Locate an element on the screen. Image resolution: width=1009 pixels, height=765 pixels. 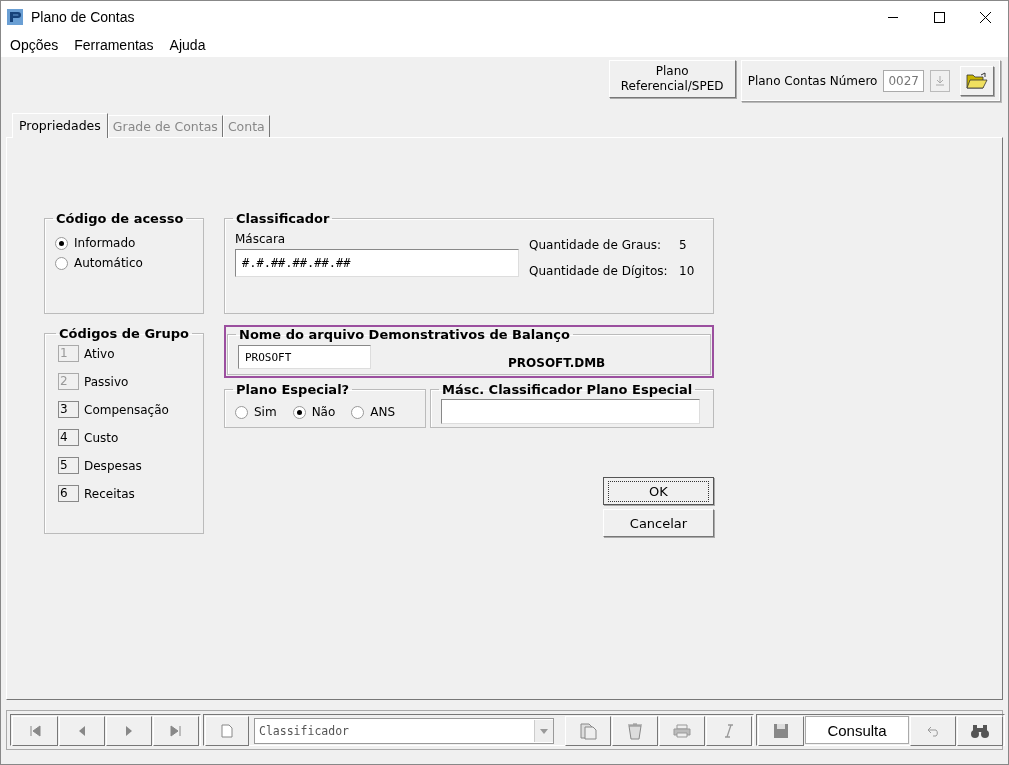
sped-button: Plano Referencial/SPED is located at coordinates (672, 79).